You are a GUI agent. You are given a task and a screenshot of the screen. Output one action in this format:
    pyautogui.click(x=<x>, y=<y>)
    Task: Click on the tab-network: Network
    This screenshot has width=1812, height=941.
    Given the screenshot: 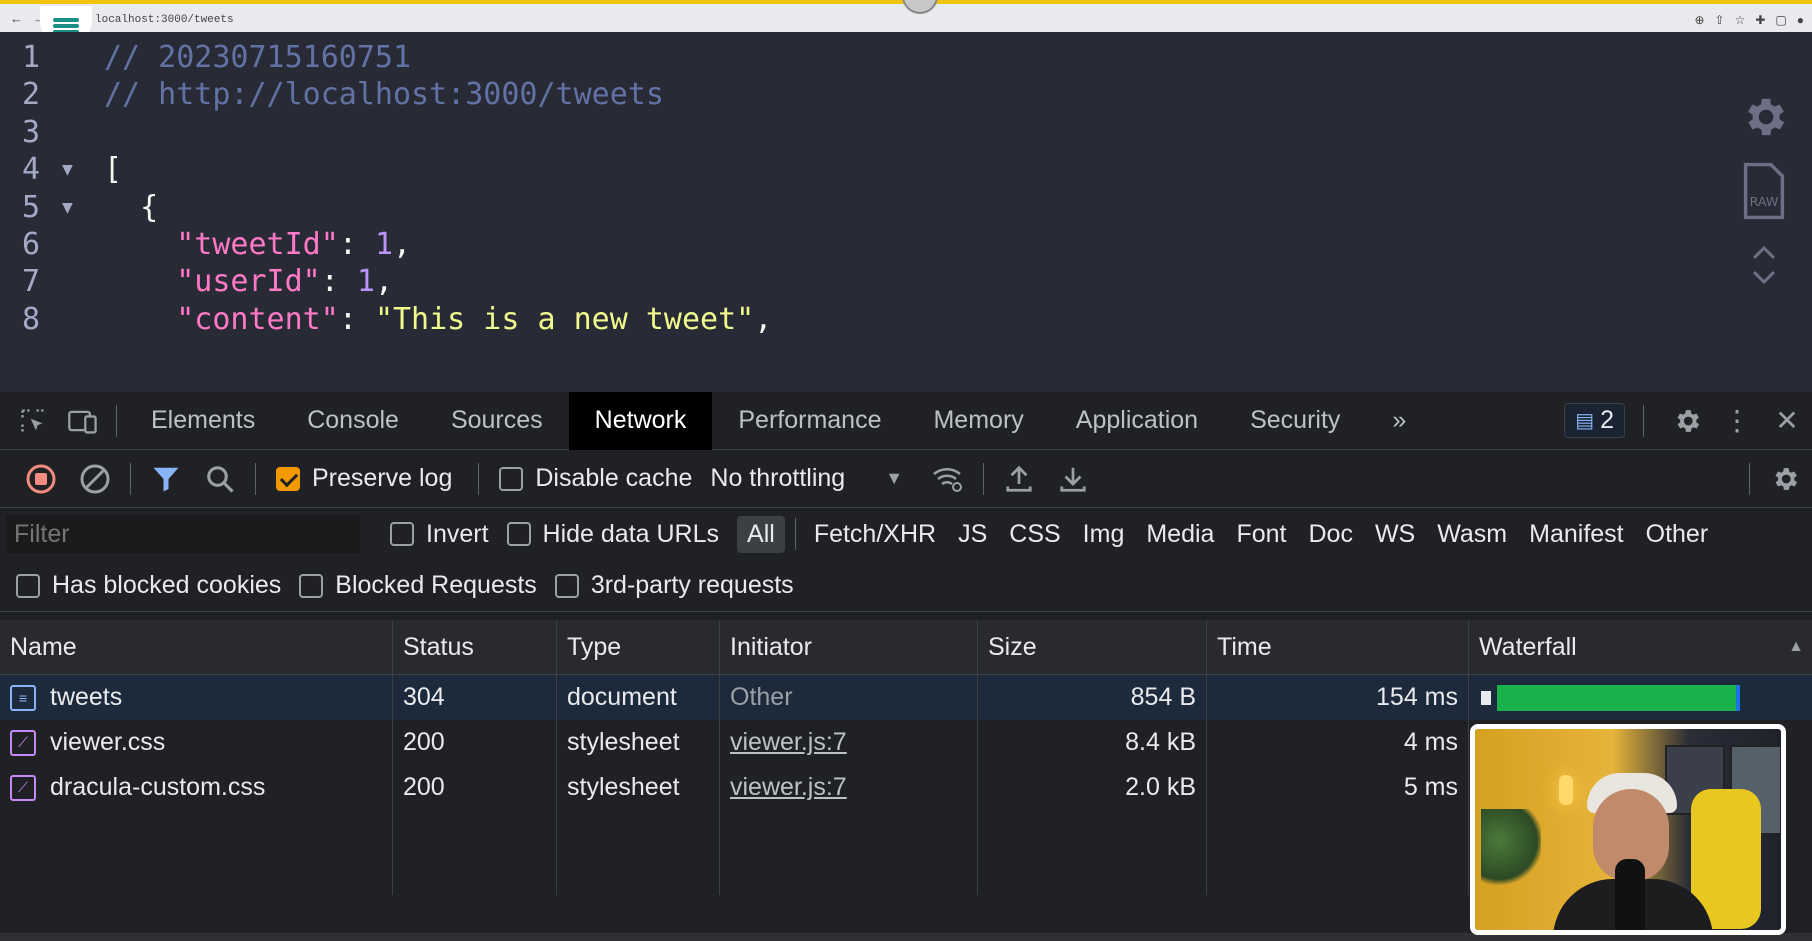 What is the action you would take?
    pyautogui.click(x=640, y=420)
    